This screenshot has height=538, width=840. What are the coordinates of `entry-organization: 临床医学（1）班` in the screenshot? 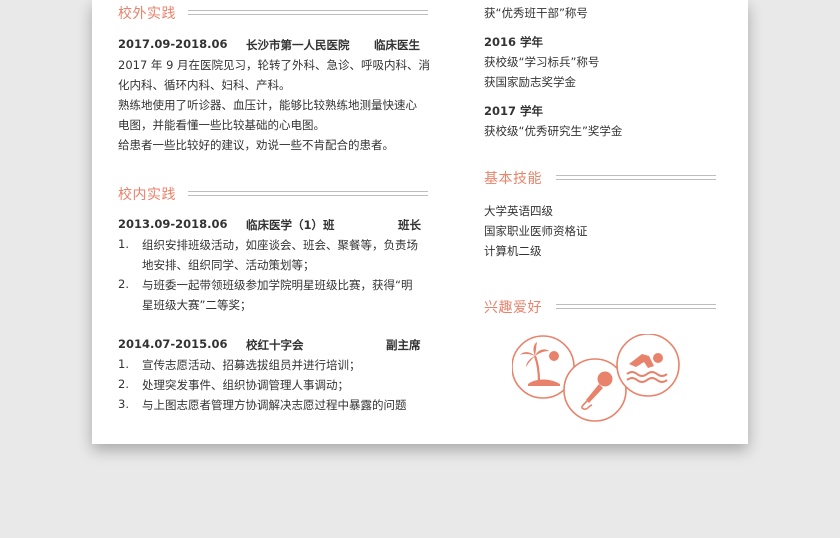 It's located at (290, 225).